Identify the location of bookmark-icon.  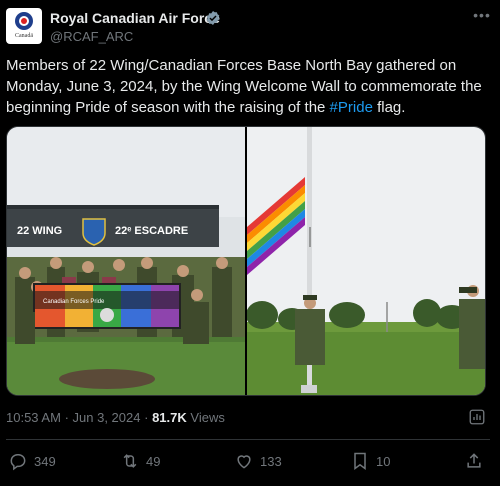
(360, 461).